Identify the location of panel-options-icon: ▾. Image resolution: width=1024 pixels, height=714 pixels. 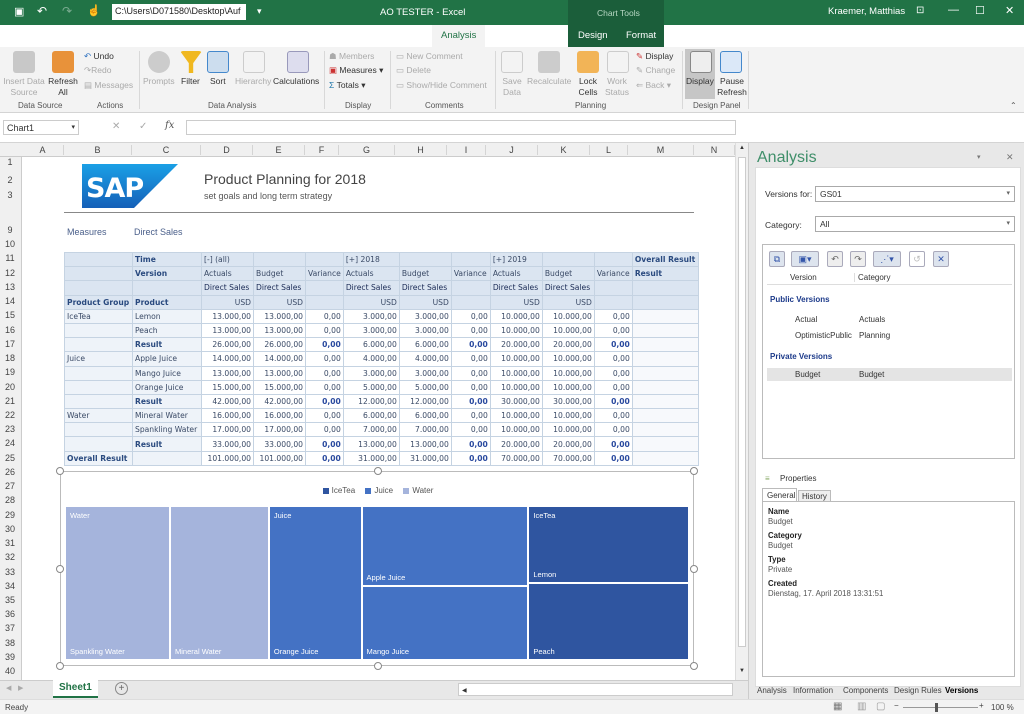
(979, 157).